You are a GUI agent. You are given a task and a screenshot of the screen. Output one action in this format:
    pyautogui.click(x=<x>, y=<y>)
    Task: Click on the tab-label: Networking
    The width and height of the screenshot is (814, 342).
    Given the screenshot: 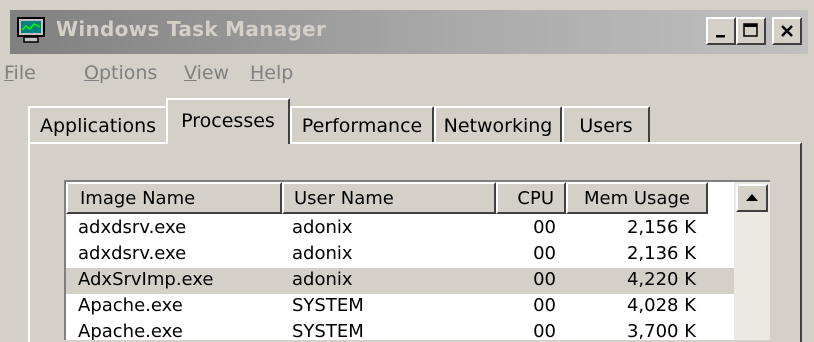 What is the action you would take?
    pyautogui.click(x=498, y=126)
    